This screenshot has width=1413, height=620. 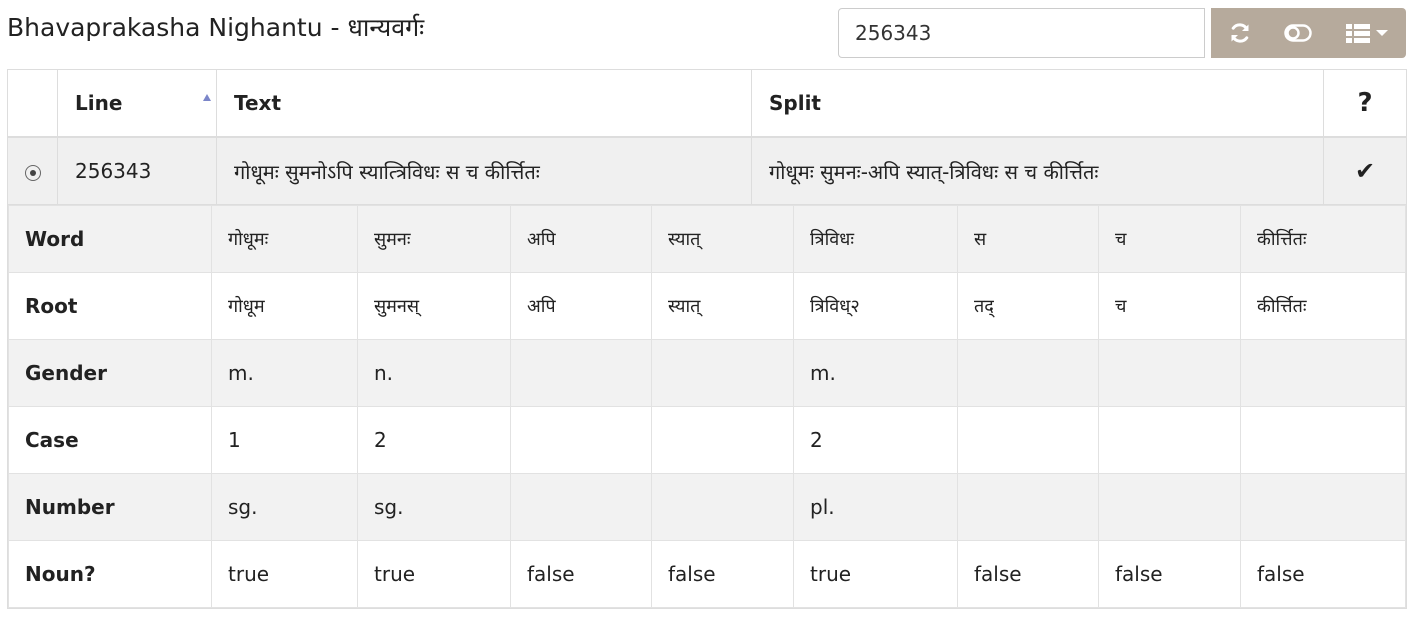 I want to click on detail-row-label: Word, so click(x=110, y=239).